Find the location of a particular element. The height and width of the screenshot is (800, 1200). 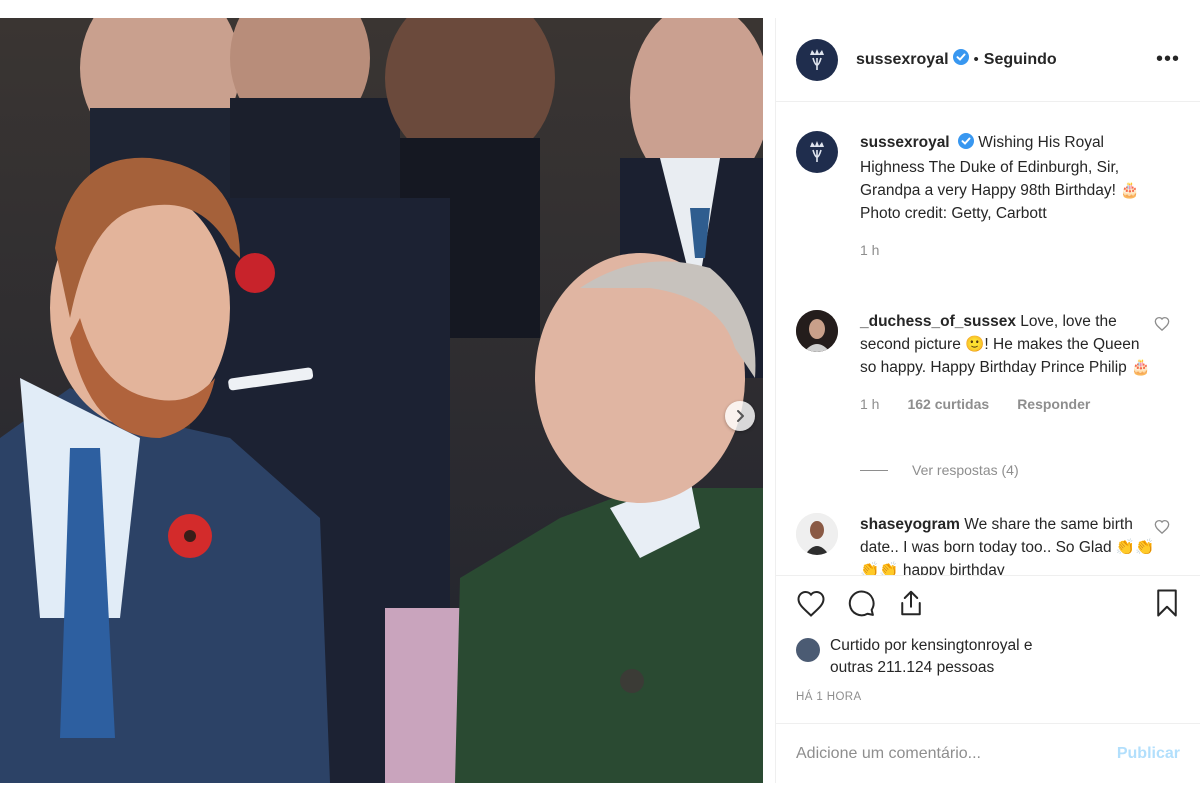

comment-time: 1 h is located at coordinates (870, 404).